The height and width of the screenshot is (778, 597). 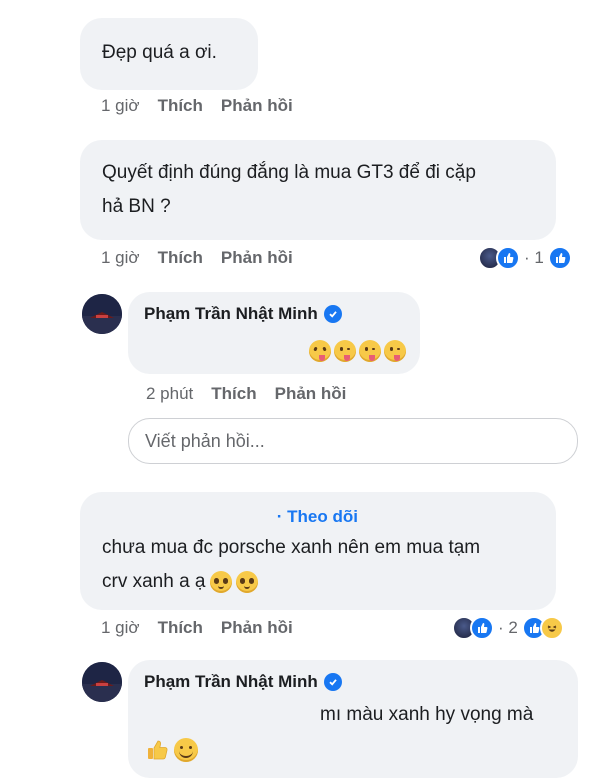 I want to click on comment-meta-2: 1 giờ Thích Phản hồi, so click(x=197, y=258).